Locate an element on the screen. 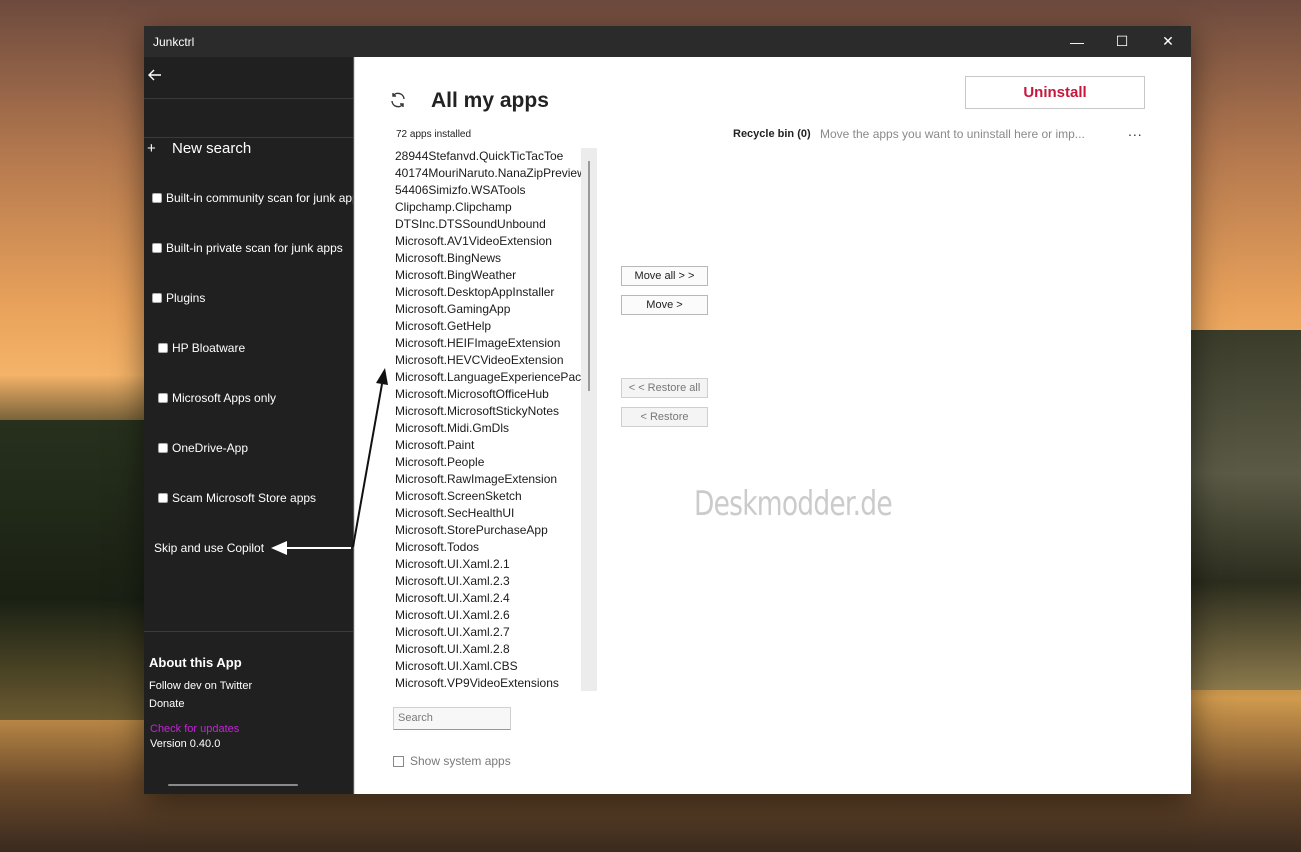 The height and width of the screenshot is (852, 1301). option-label: Microsoft Apps only is located at coordinates (224, 398).